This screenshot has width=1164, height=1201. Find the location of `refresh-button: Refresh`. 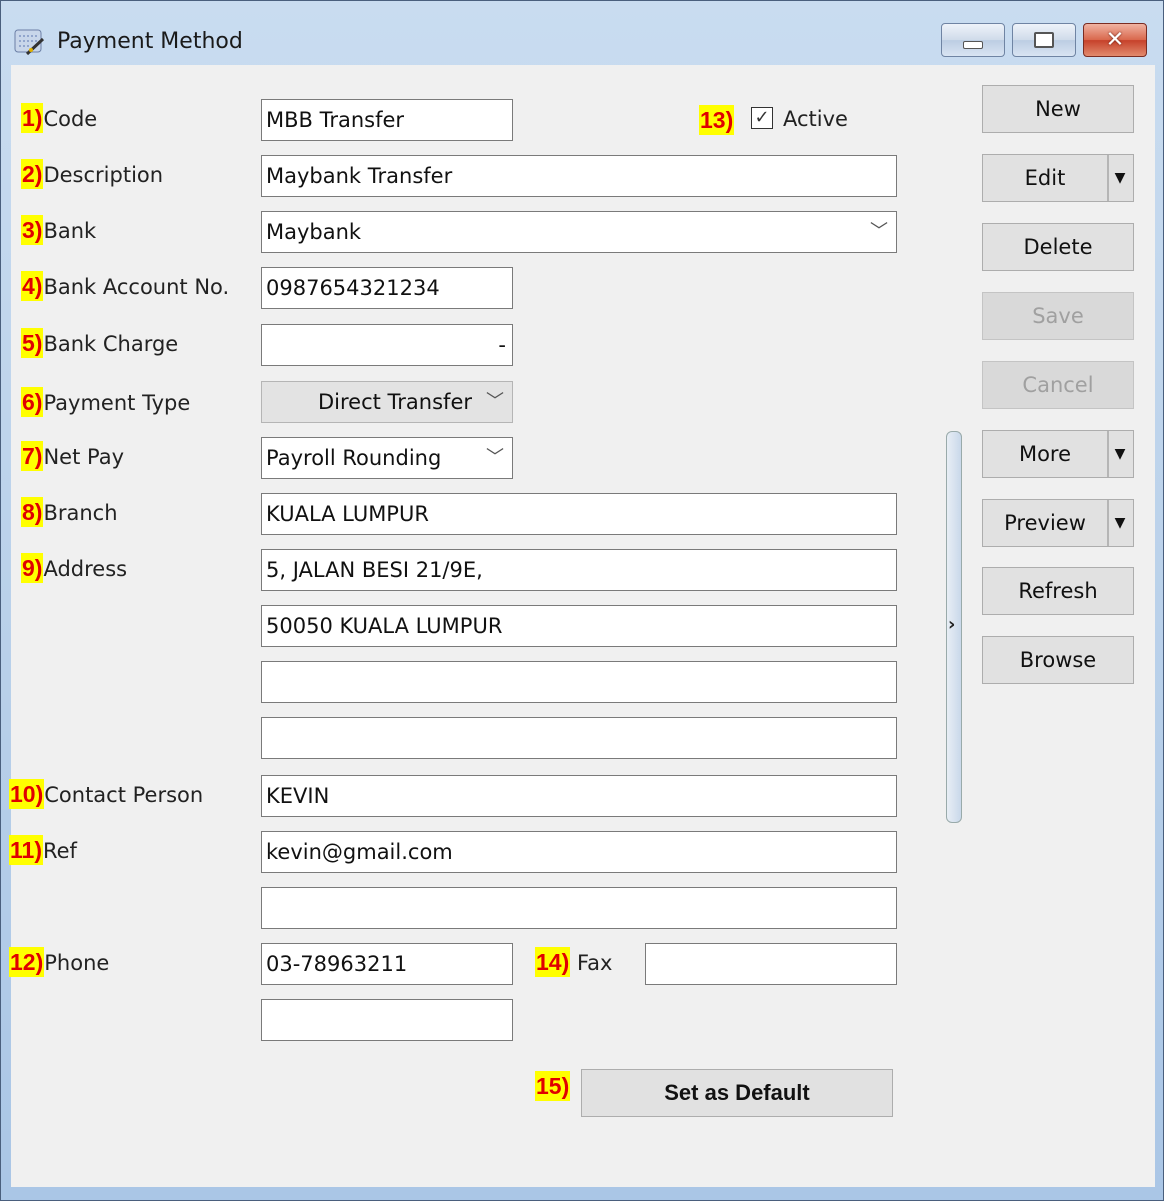

refresh-button: Refresh is located at coordinates (1058, 591).